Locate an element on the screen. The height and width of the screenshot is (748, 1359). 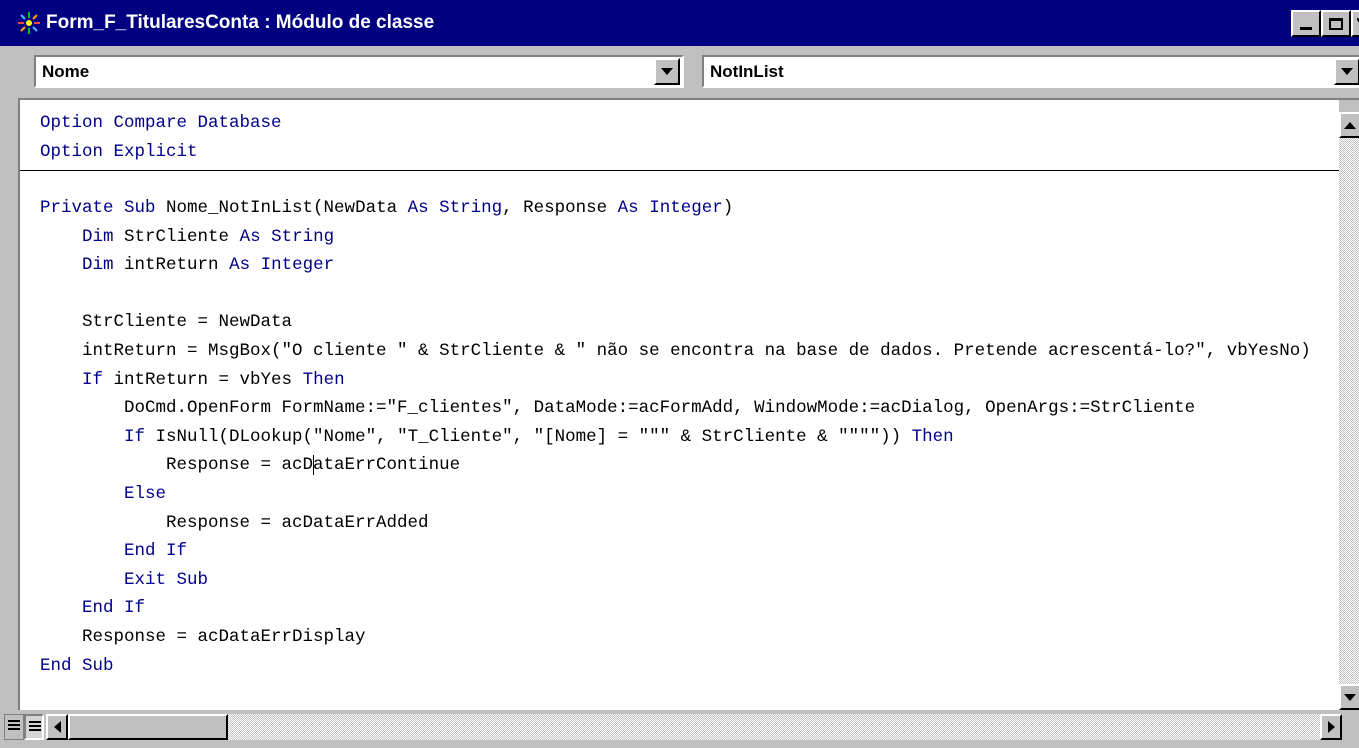
close-button is located at coordinates (1355, 23).